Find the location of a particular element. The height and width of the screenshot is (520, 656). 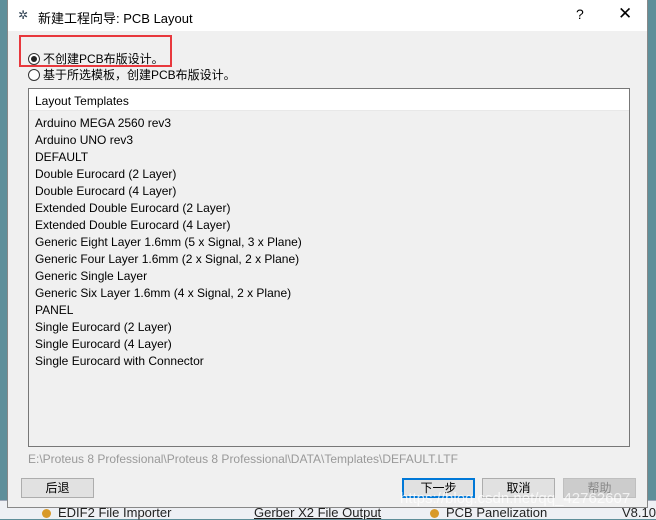

list-item: Double Eurocard (4 Layer) is located at coordinates (329, 191).